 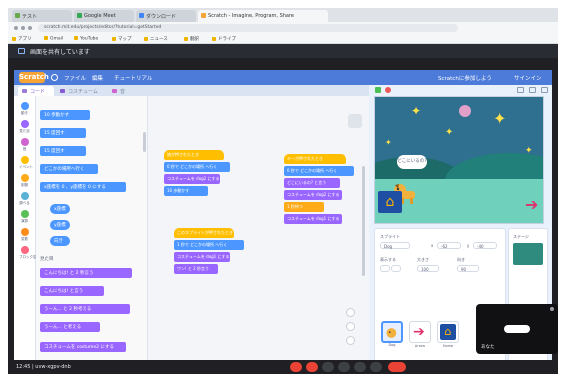 What do you see at coordinates (34, 77) in the screenshot?
I see `scratch-logo: Scratch` at bounding box center [34, 77].